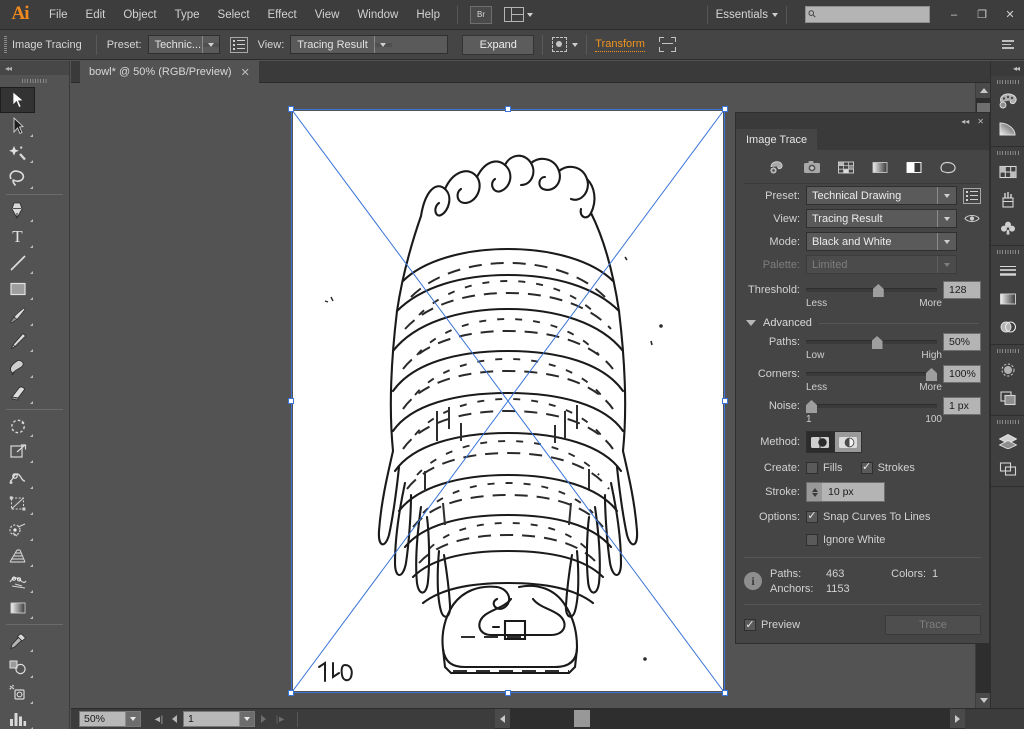 The width and height of the screenshot is (1024, 729). Describe the element at coordinates (1007, 441) in the screenshot. I see `layers-panel-icon` at that location.